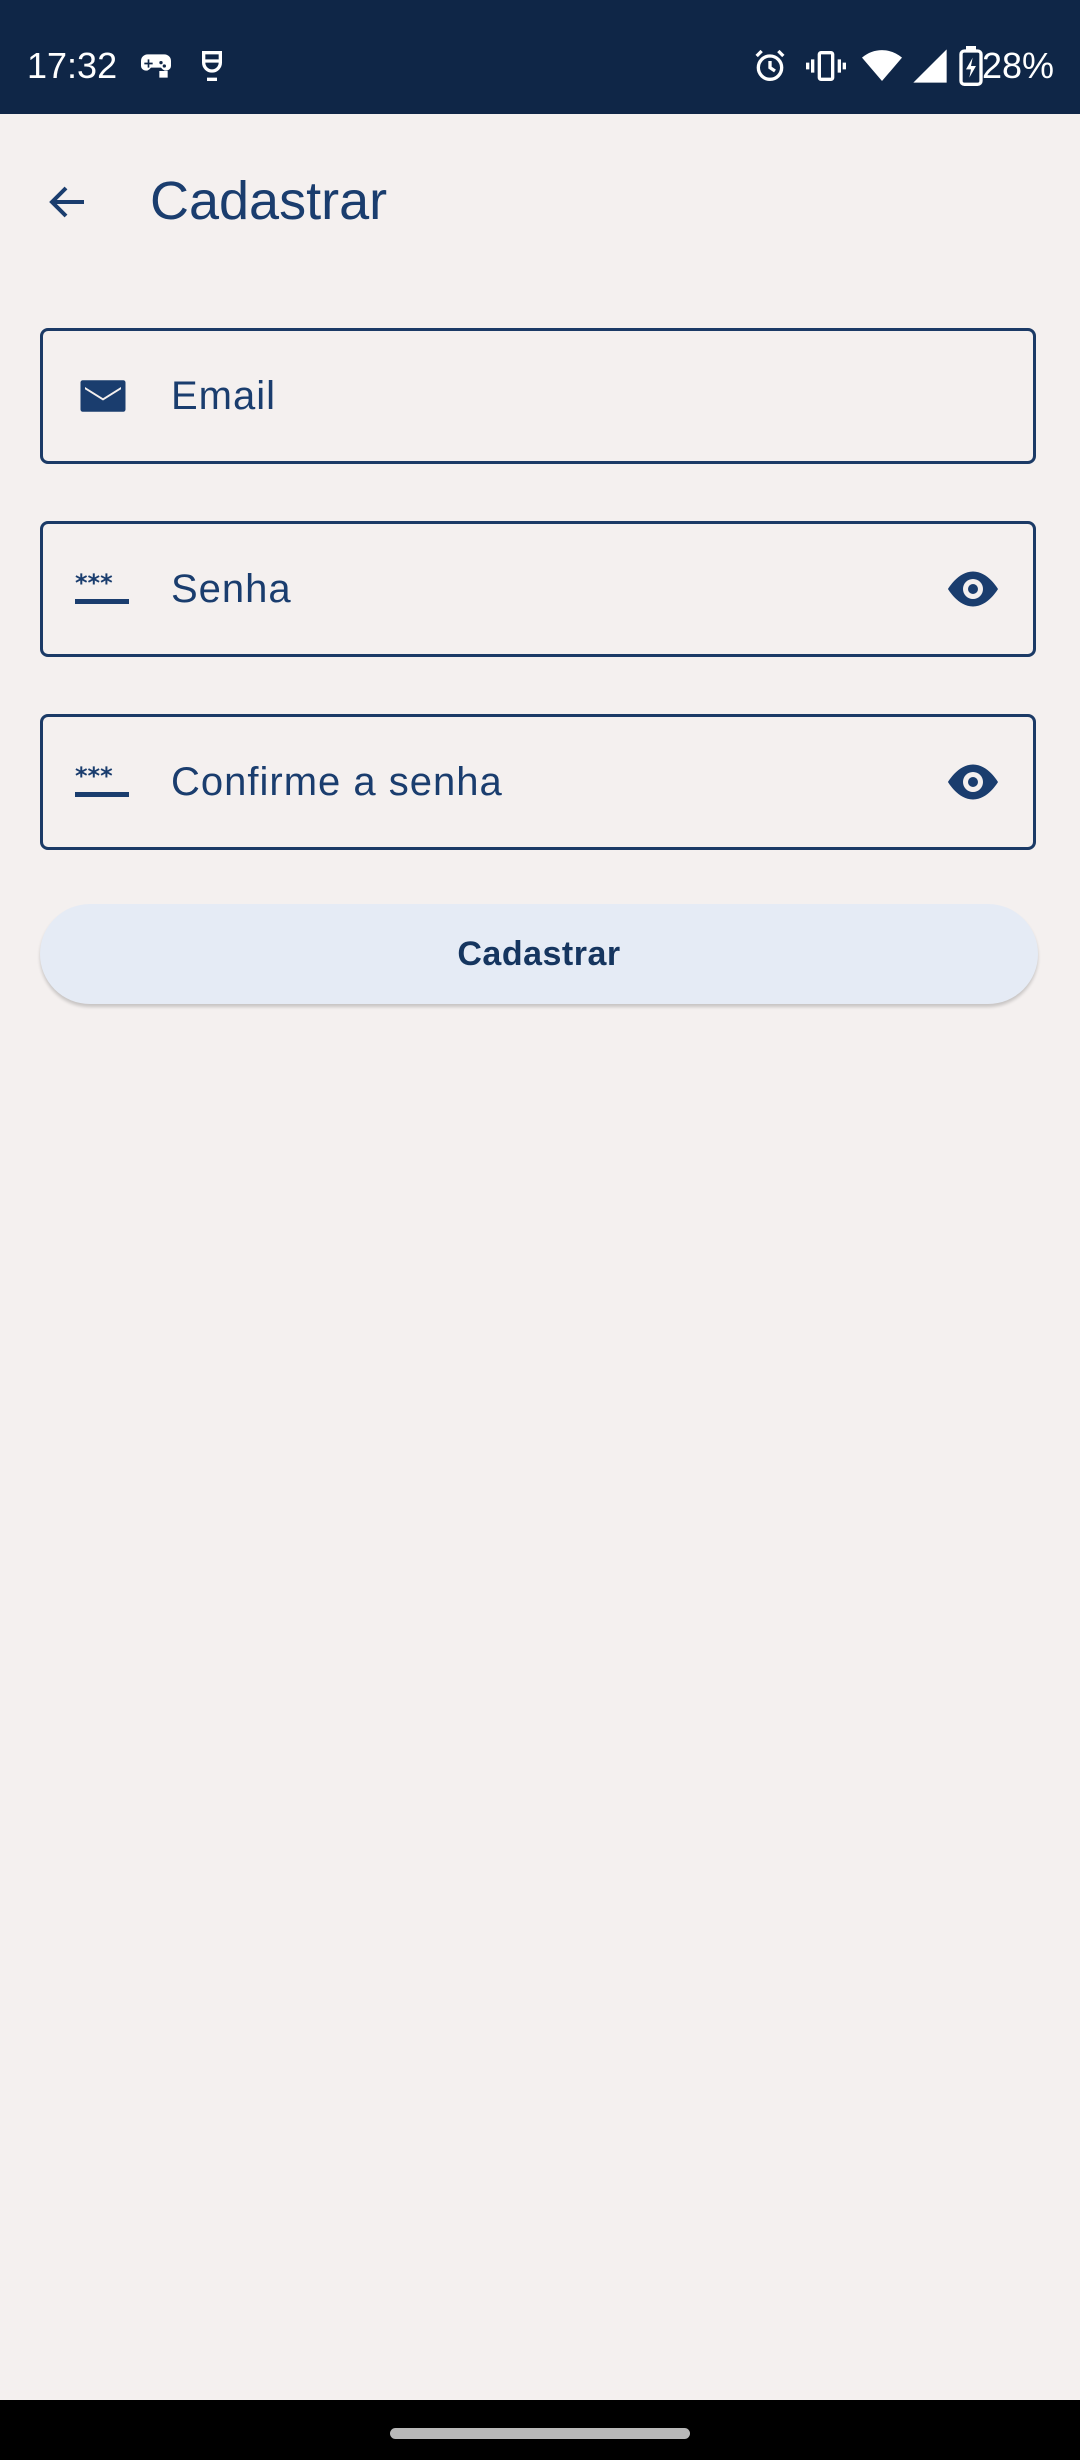 This screenshot has height=2460, width=1080. What do you see at coordinates (156, 66) in the screenshot?
I see `game-controller-icon` at bounding box center [156, 66].